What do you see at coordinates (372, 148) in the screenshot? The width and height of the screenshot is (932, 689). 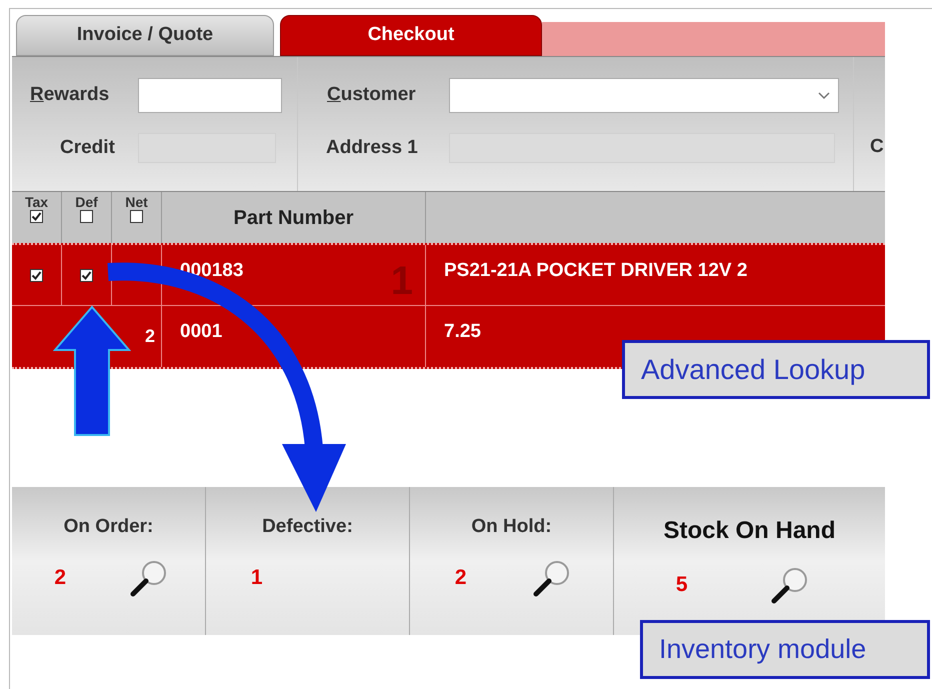 I see `field-label: Address 1` at bounding box center [372, 148].